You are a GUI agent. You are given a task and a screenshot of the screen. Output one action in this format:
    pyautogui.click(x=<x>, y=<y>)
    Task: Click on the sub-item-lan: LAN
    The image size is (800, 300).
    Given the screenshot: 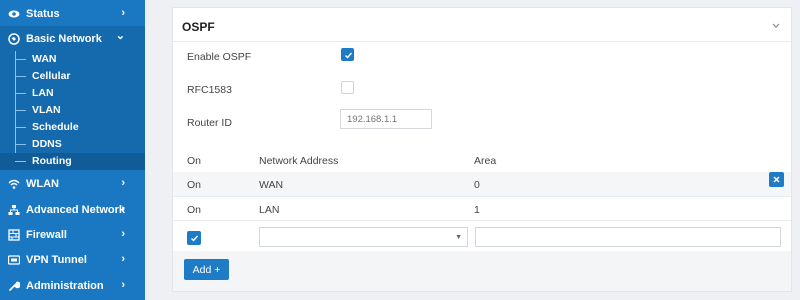 What is the action you would take?
    pyautogui.click(x=72, y=93)
    